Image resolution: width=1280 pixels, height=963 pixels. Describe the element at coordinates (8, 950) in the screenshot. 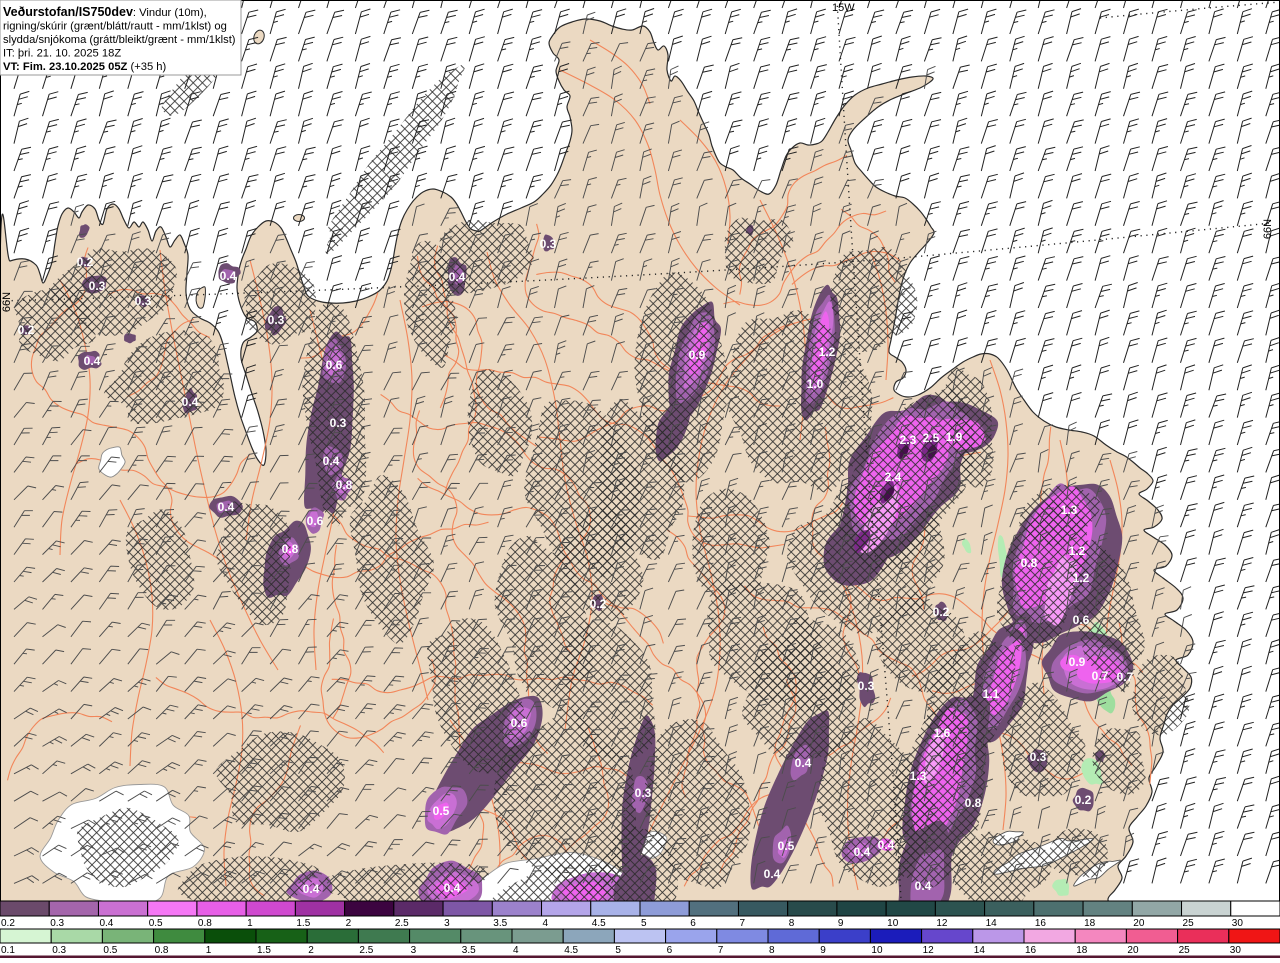

I see `svg-text: 0.1` at that location.